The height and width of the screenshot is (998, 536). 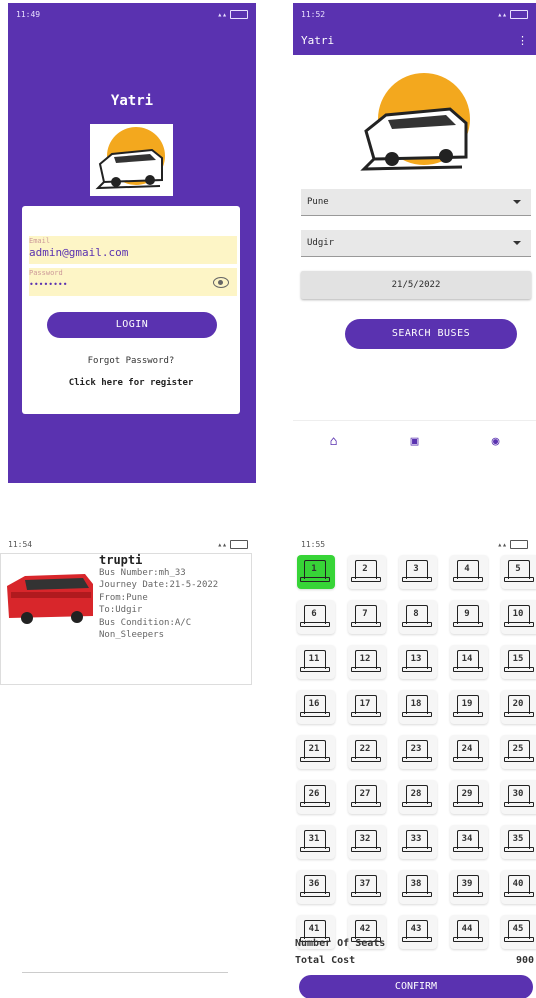 I want to click on seat-button: 9, so click(x=469, y=617).